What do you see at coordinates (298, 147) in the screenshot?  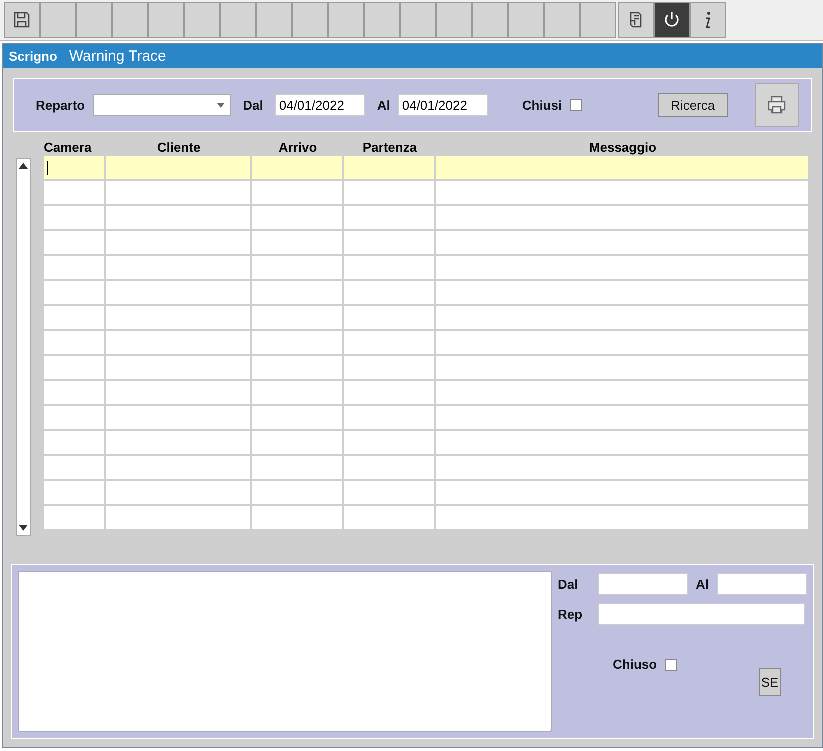 I see `column-header: Arrivo` at bounding box center [298, 147].